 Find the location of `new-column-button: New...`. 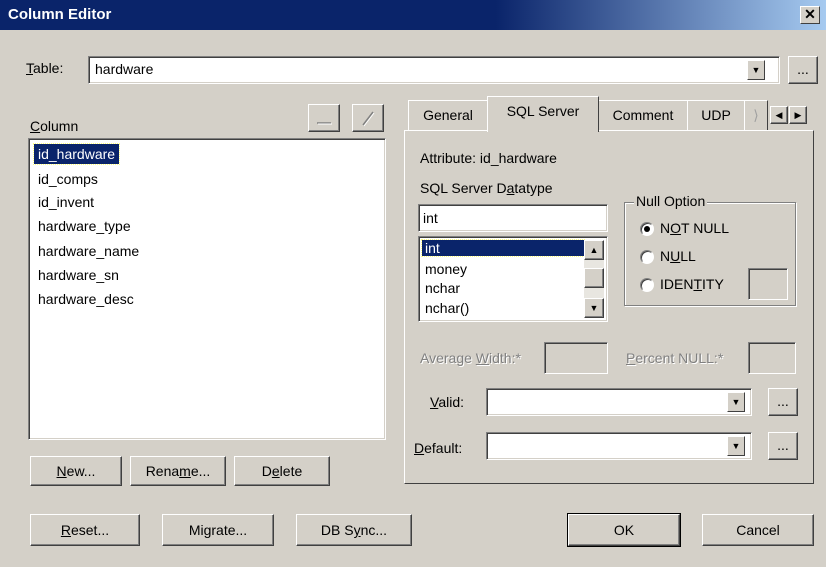

new-column-button: New... is located at coordinates (76, 471).